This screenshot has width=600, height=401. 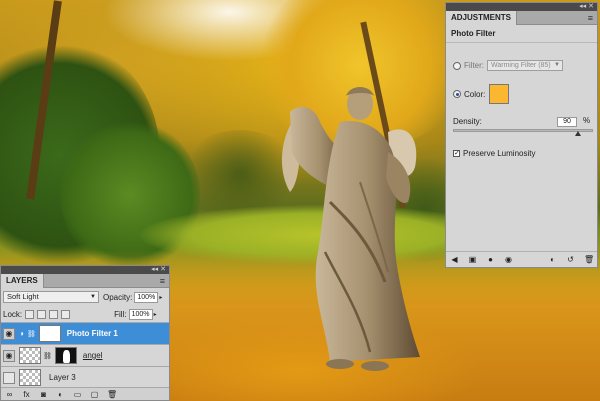 I want to click on layers-panel-collapse-bar: ◂◂ ✕, so click(x=85, y=270).